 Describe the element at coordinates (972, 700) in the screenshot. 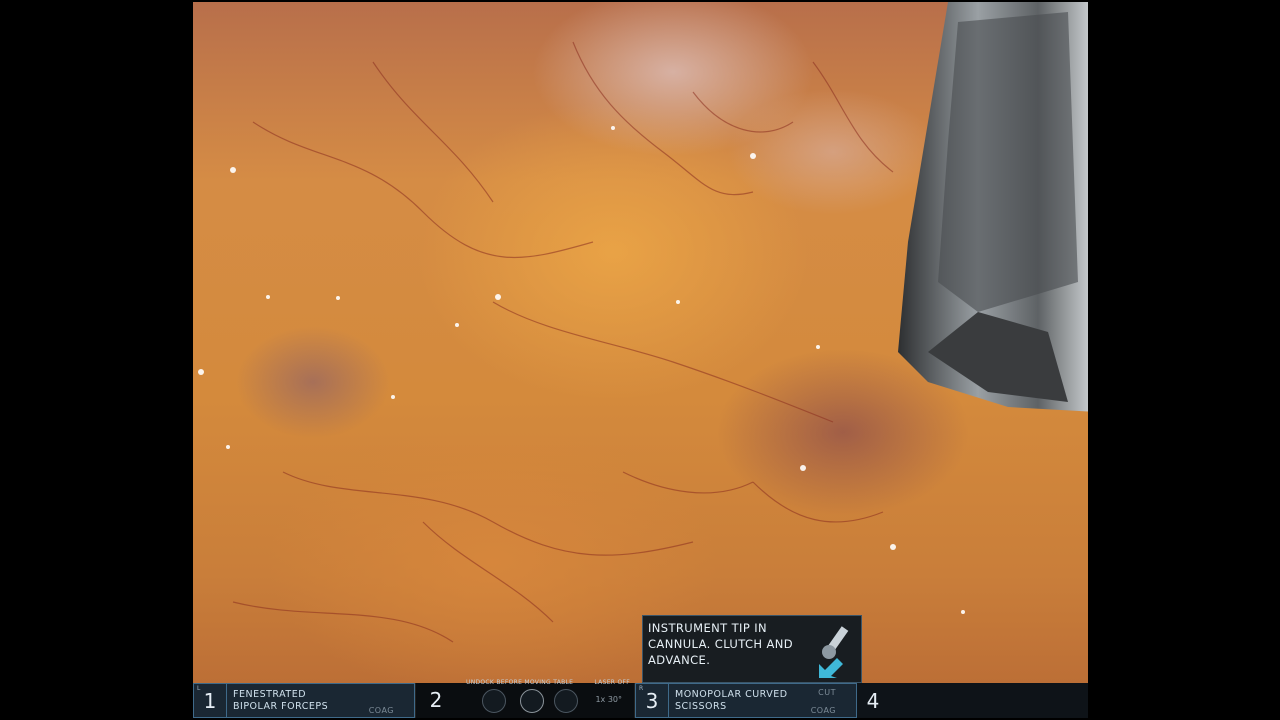

I see `arm-4-panel: 4` at that location.